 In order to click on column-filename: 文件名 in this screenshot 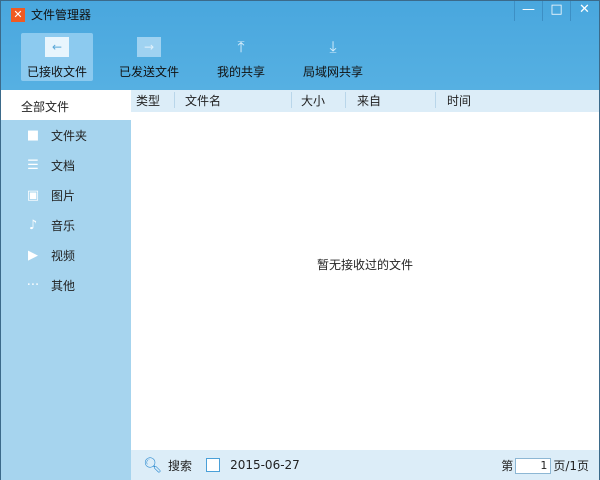, I will do `click(203, 100)`.